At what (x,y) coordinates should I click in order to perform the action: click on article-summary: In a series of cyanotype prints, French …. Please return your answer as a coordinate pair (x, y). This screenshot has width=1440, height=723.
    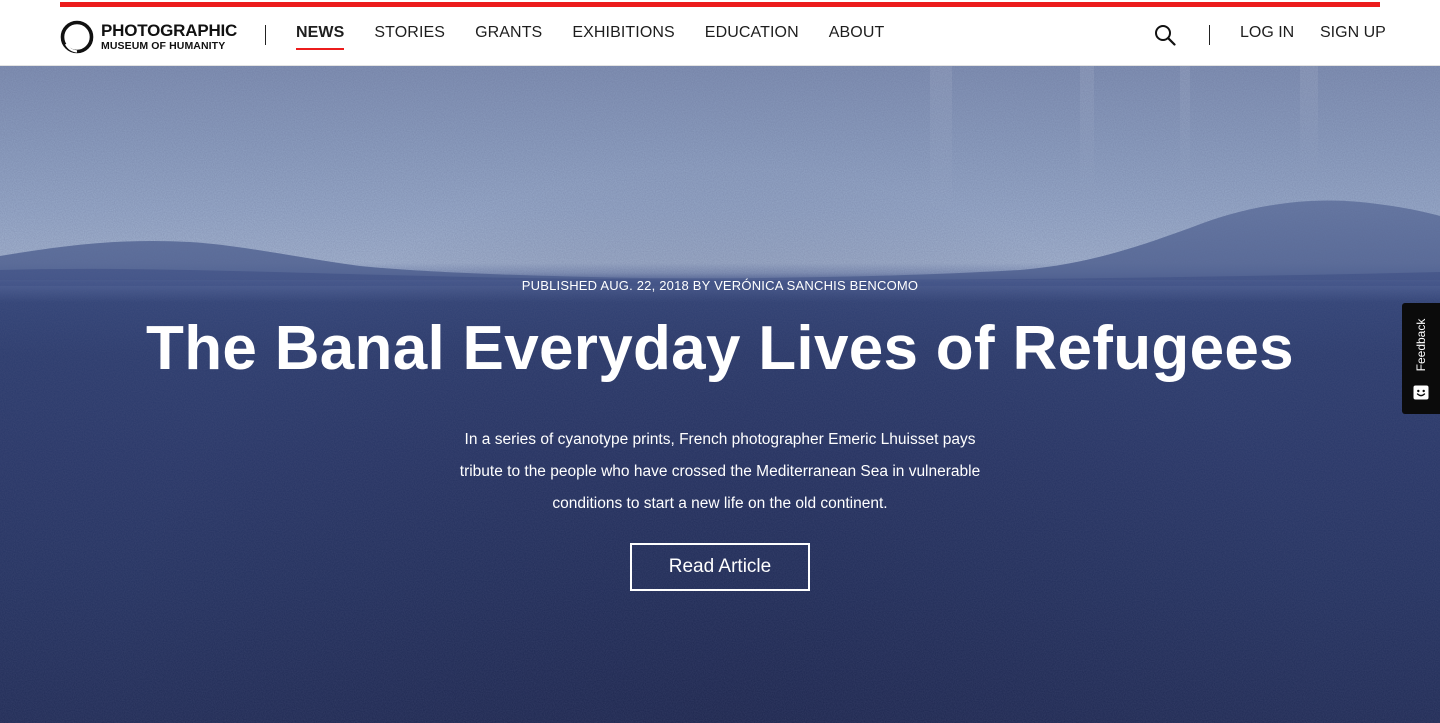
    Looking at the image, I should click on (720, 472).